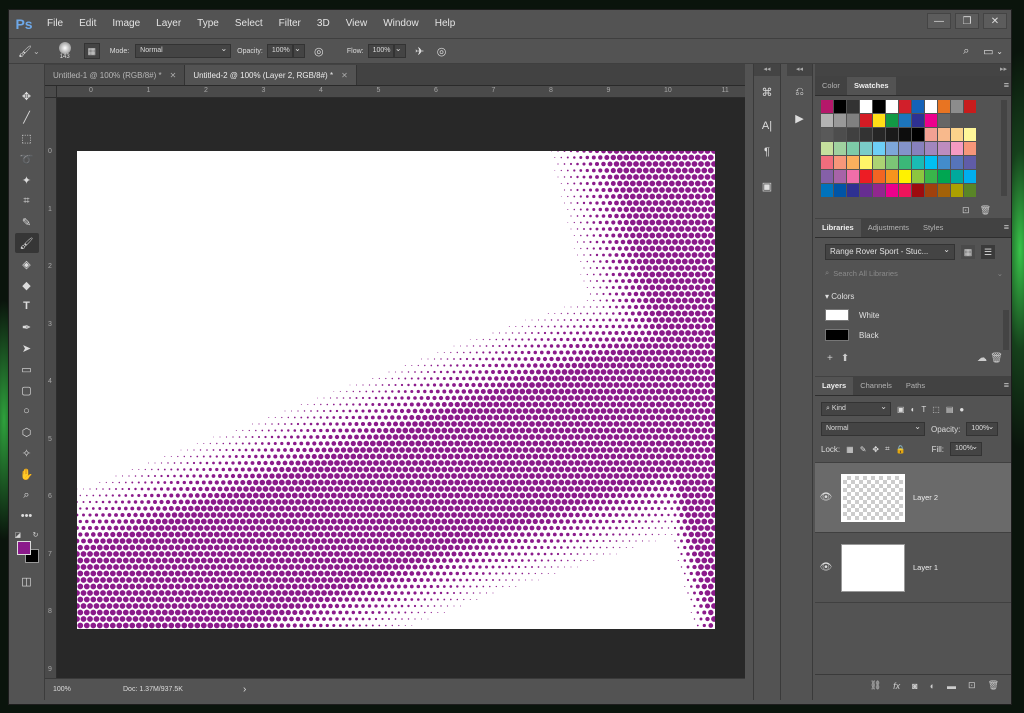 The height and width of the screenshot is (713, 1024). Describe the element at coordinates (800, 92) in the screenshot. I see `history-icon: ⎌` at that location.